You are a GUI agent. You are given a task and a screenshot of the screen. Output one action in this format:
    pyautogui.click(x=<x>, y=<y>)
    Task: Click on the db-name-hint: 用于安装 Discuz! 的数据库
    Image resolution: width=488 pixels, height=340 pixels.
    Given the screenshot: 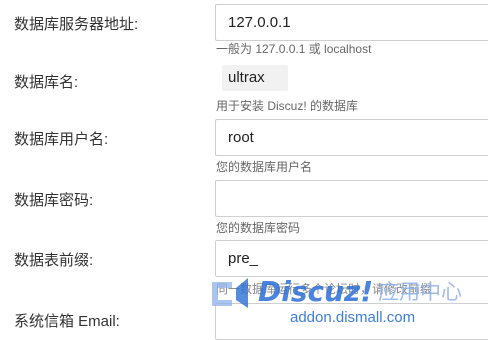 What is the action you would take?
    pyautogui.click(x=287, y=106)
    